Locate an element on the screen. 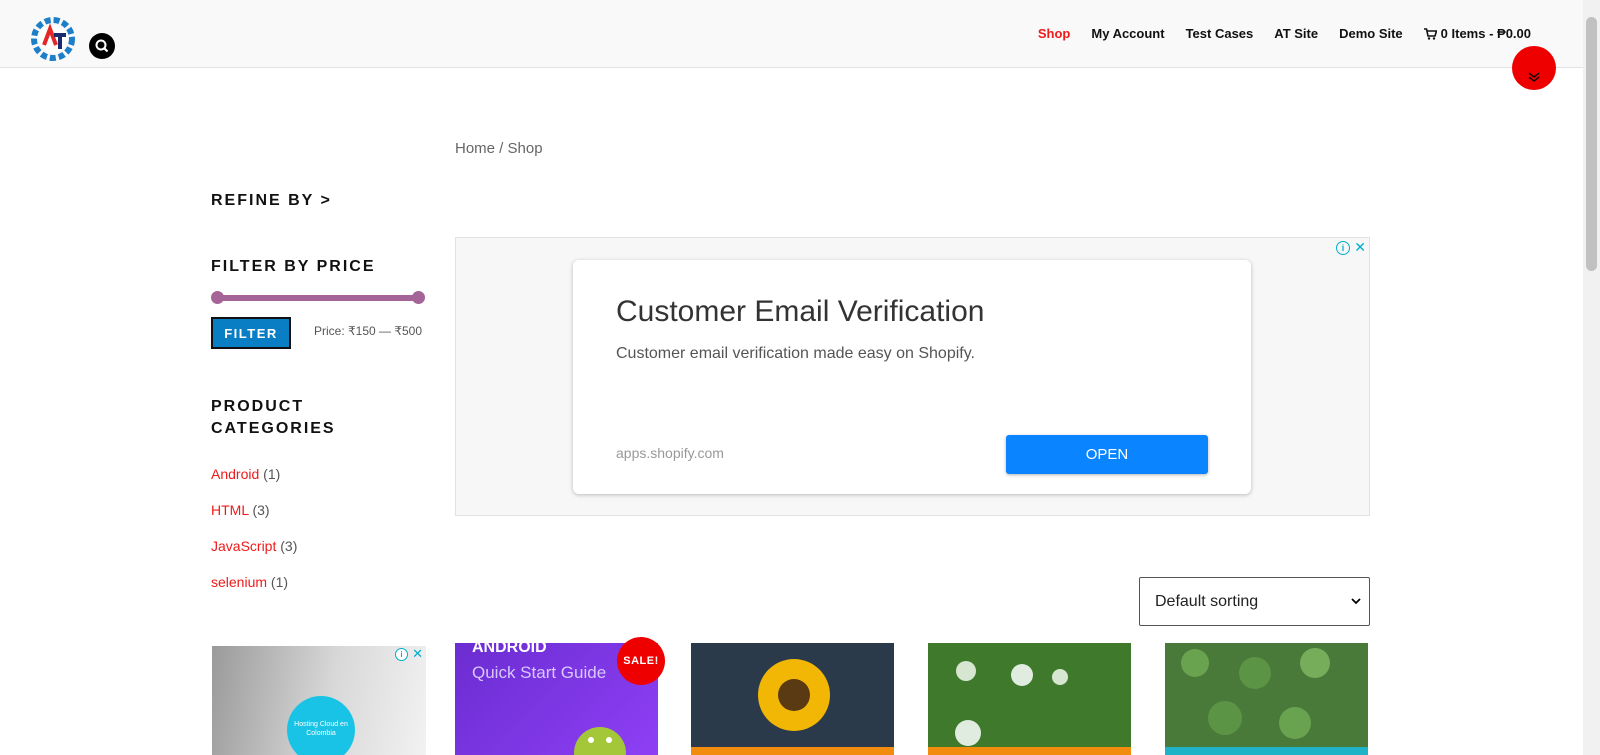 This screenshot has width=1600, height=755. search-button is located at coordinates (102, 46).